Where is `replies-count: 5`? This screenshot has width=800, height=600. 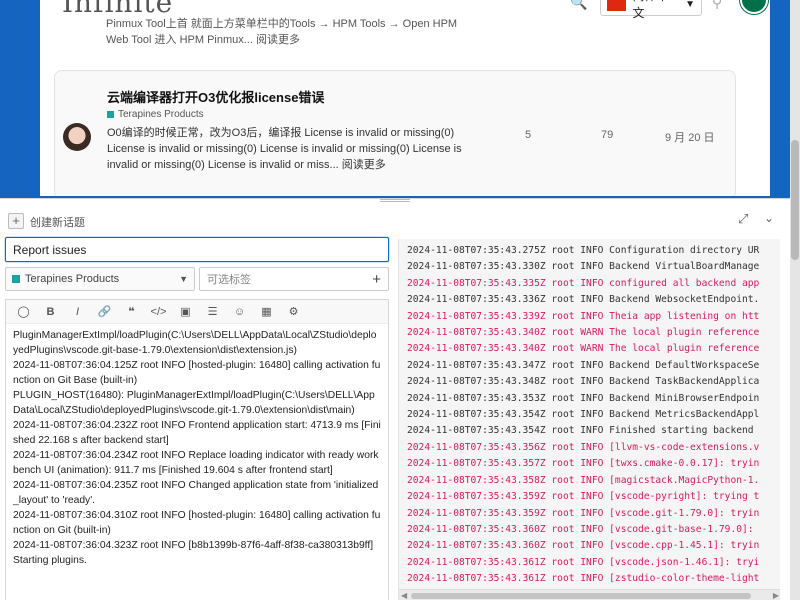
replies-count: 5 is located at coordinates (528, 135).